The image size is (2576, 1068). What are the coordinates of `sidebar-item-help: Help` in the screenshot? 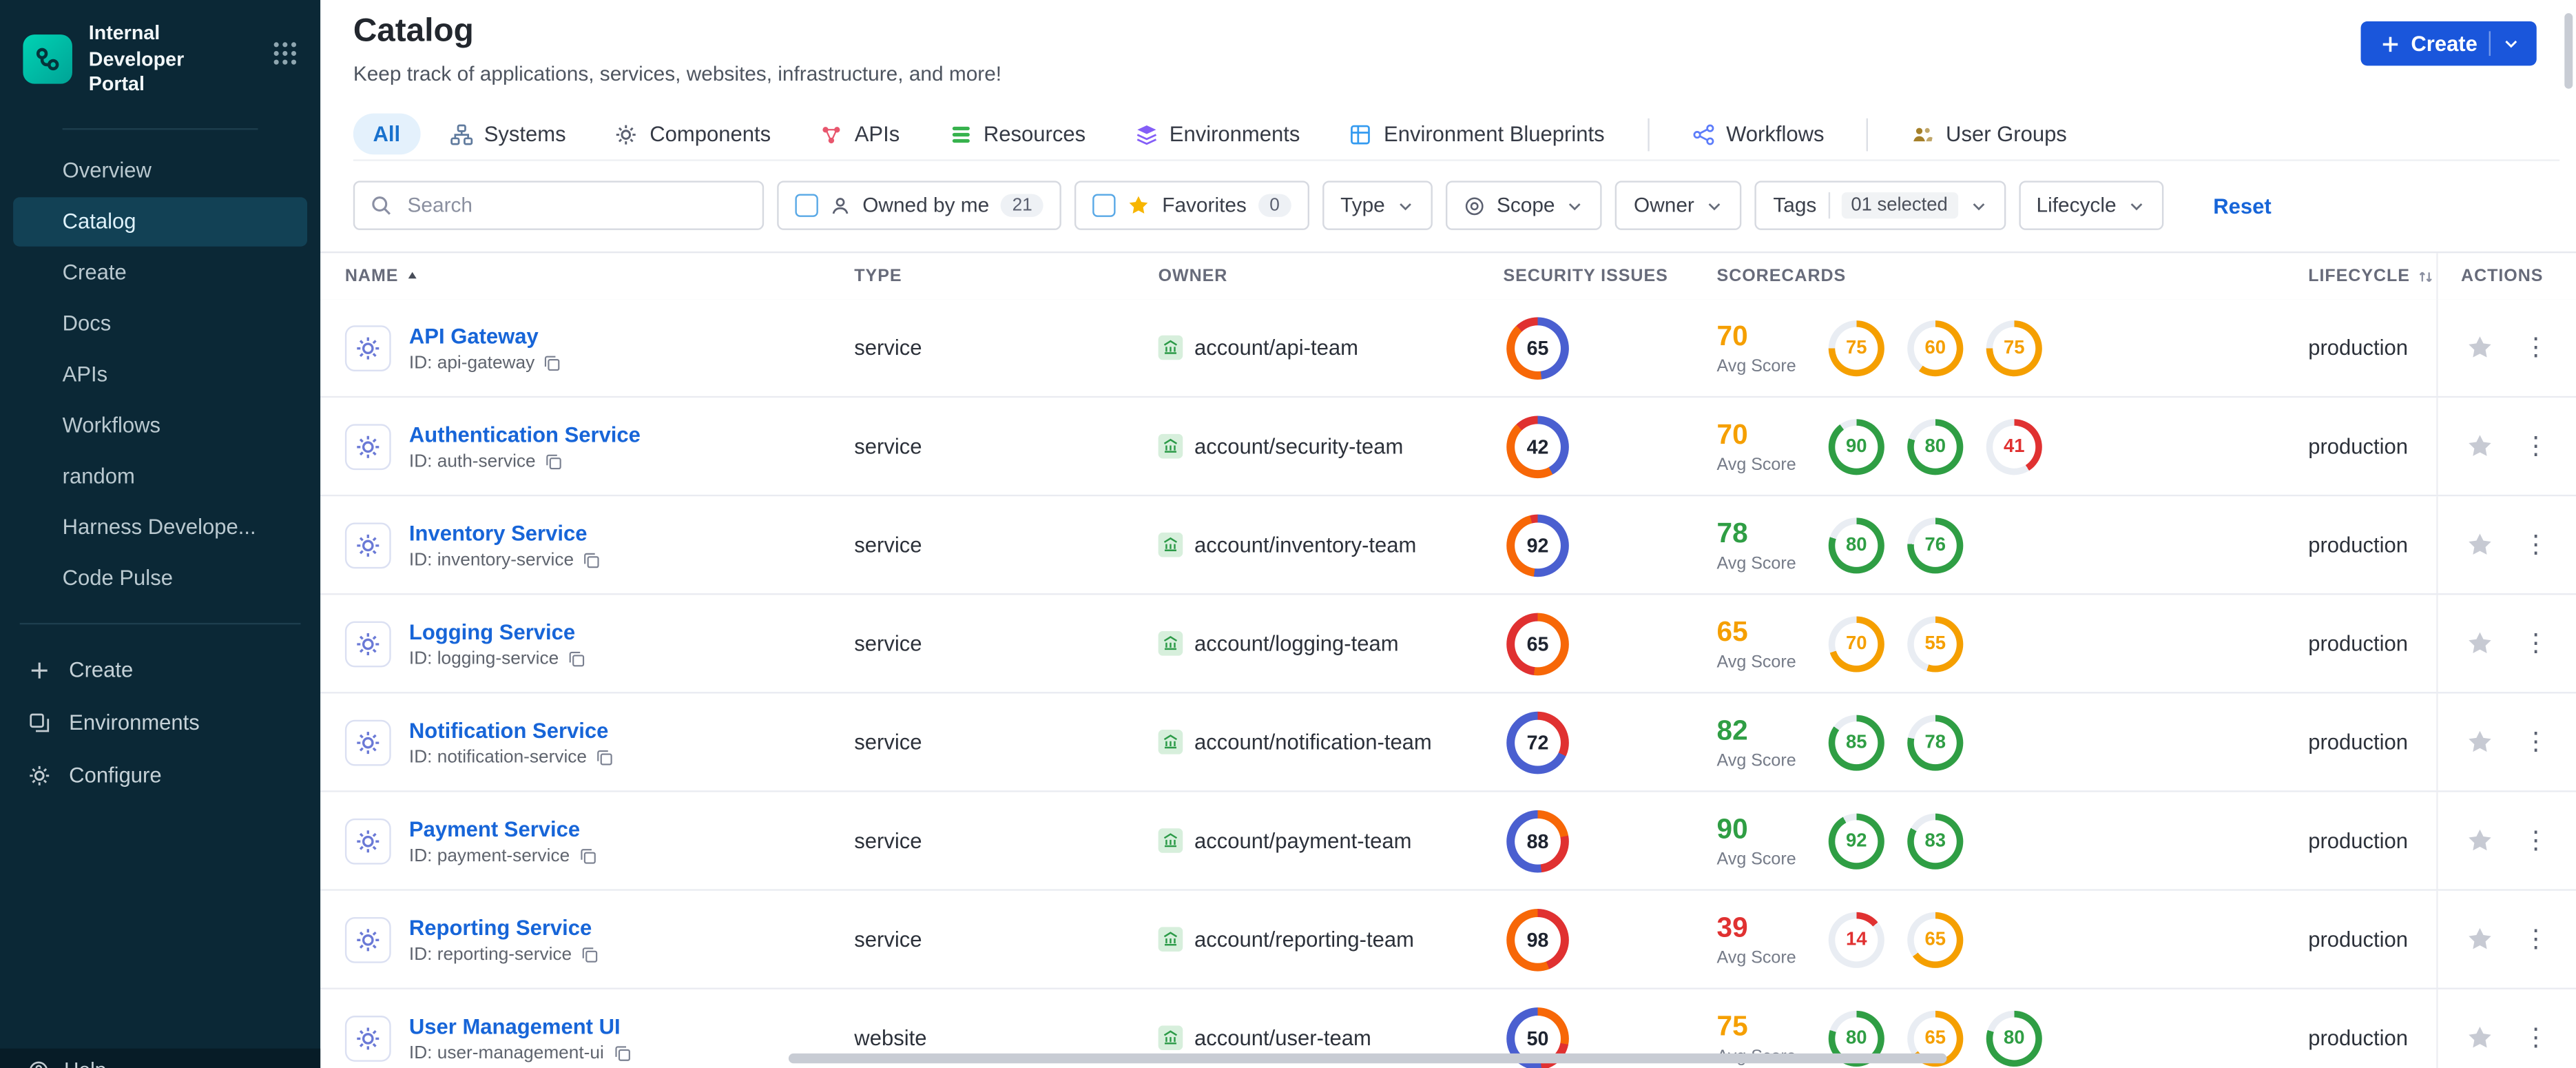 It's located at (160, 1058).